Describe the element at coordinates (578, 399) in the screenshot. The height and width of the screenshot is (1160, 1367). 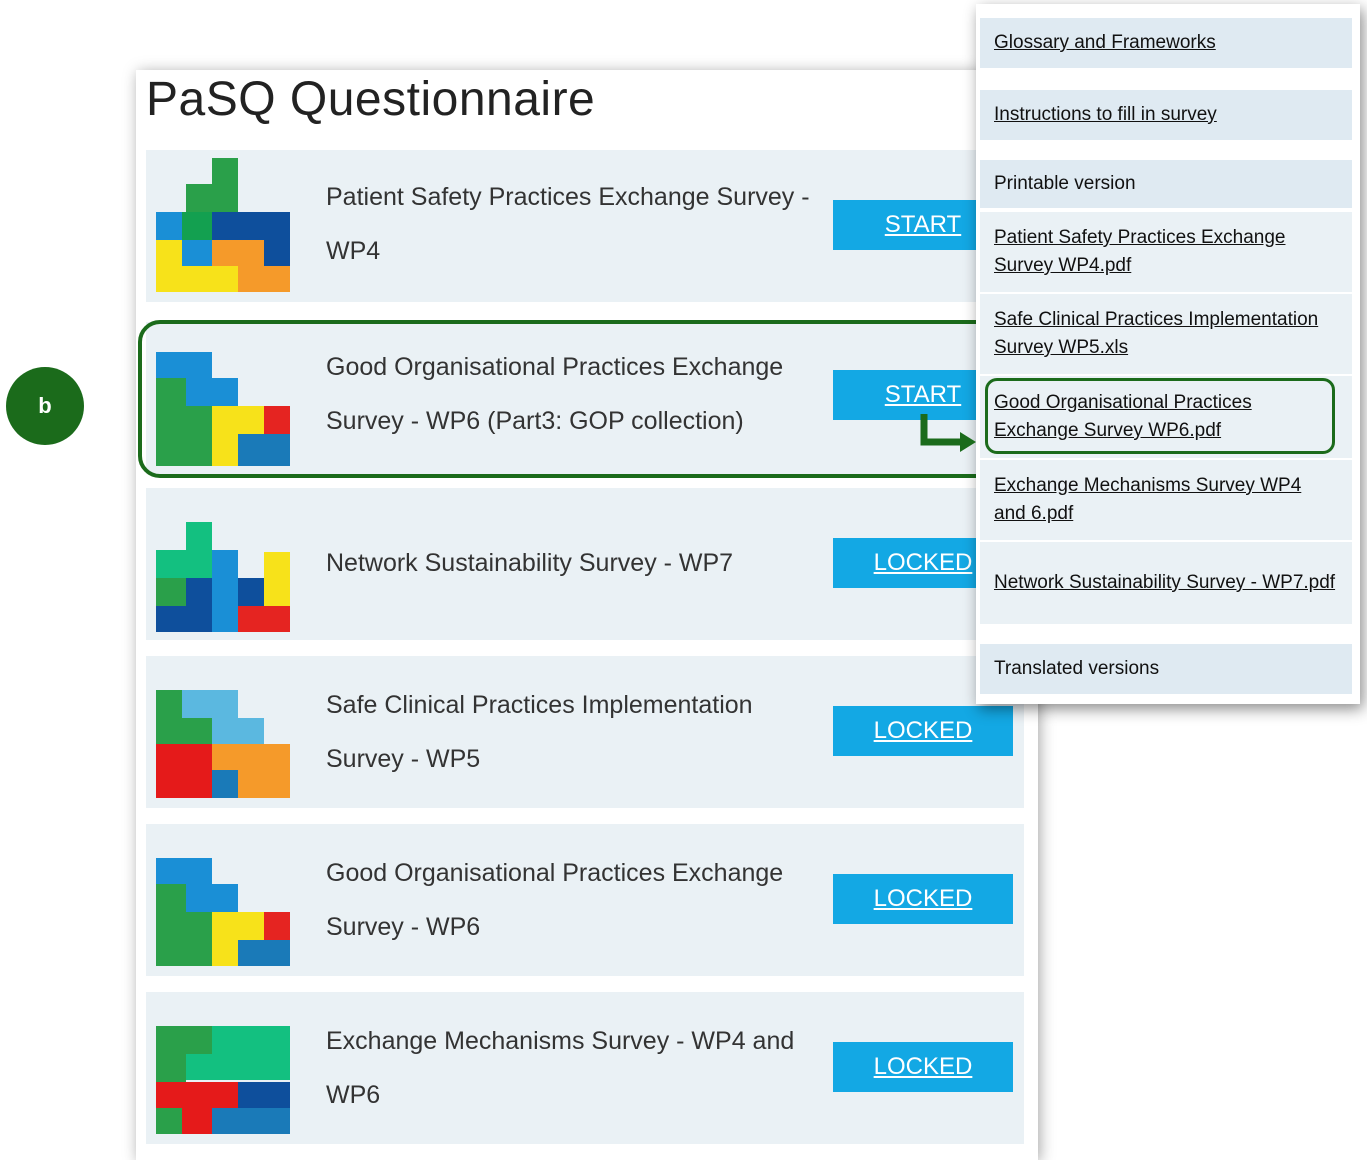
I see `highlight-frame` at that location.